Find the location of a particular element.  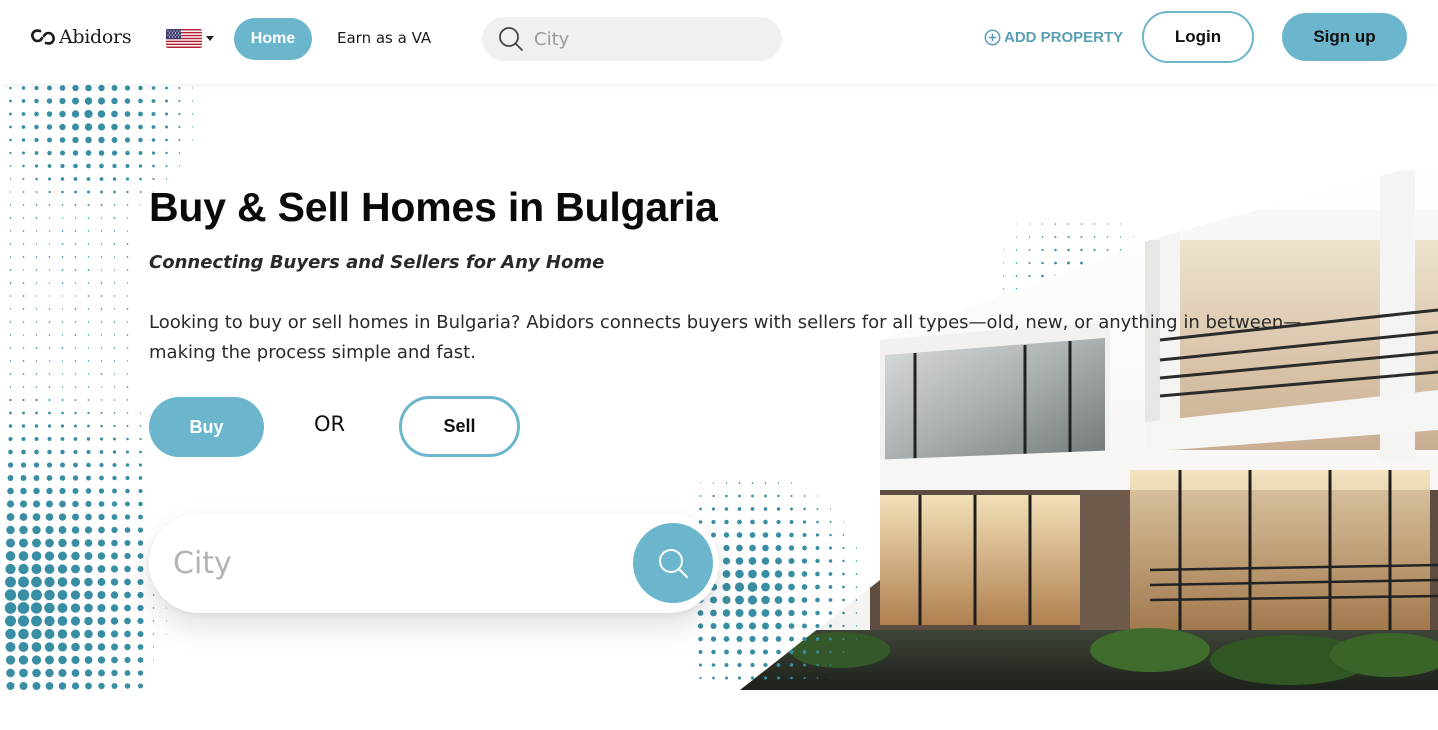

header-search-input is located at coordinates (649, 39).